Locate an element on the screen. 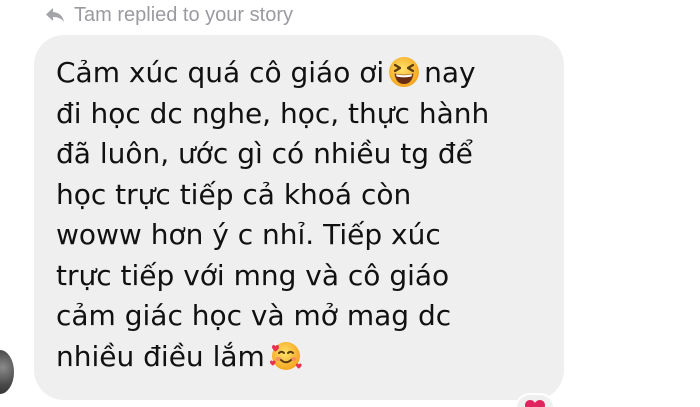  heart-icon is located at coordinates (535, 403).